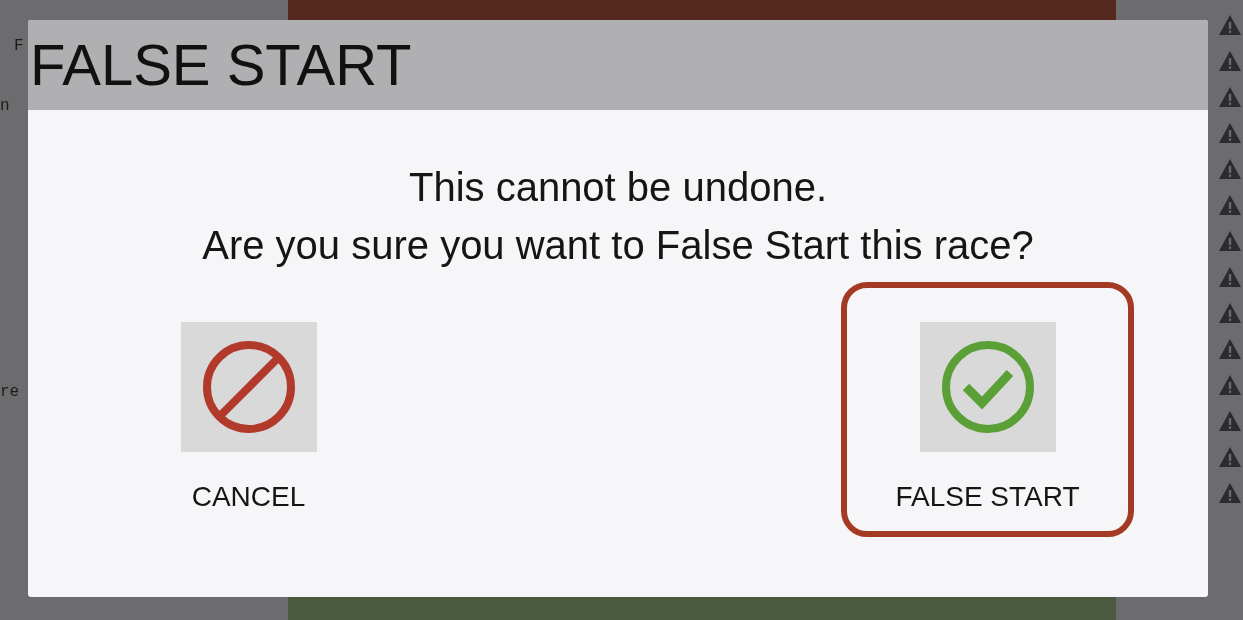 This screenshot has height=620, width=1243. I want to click on background-text: re, so click(10, 392).